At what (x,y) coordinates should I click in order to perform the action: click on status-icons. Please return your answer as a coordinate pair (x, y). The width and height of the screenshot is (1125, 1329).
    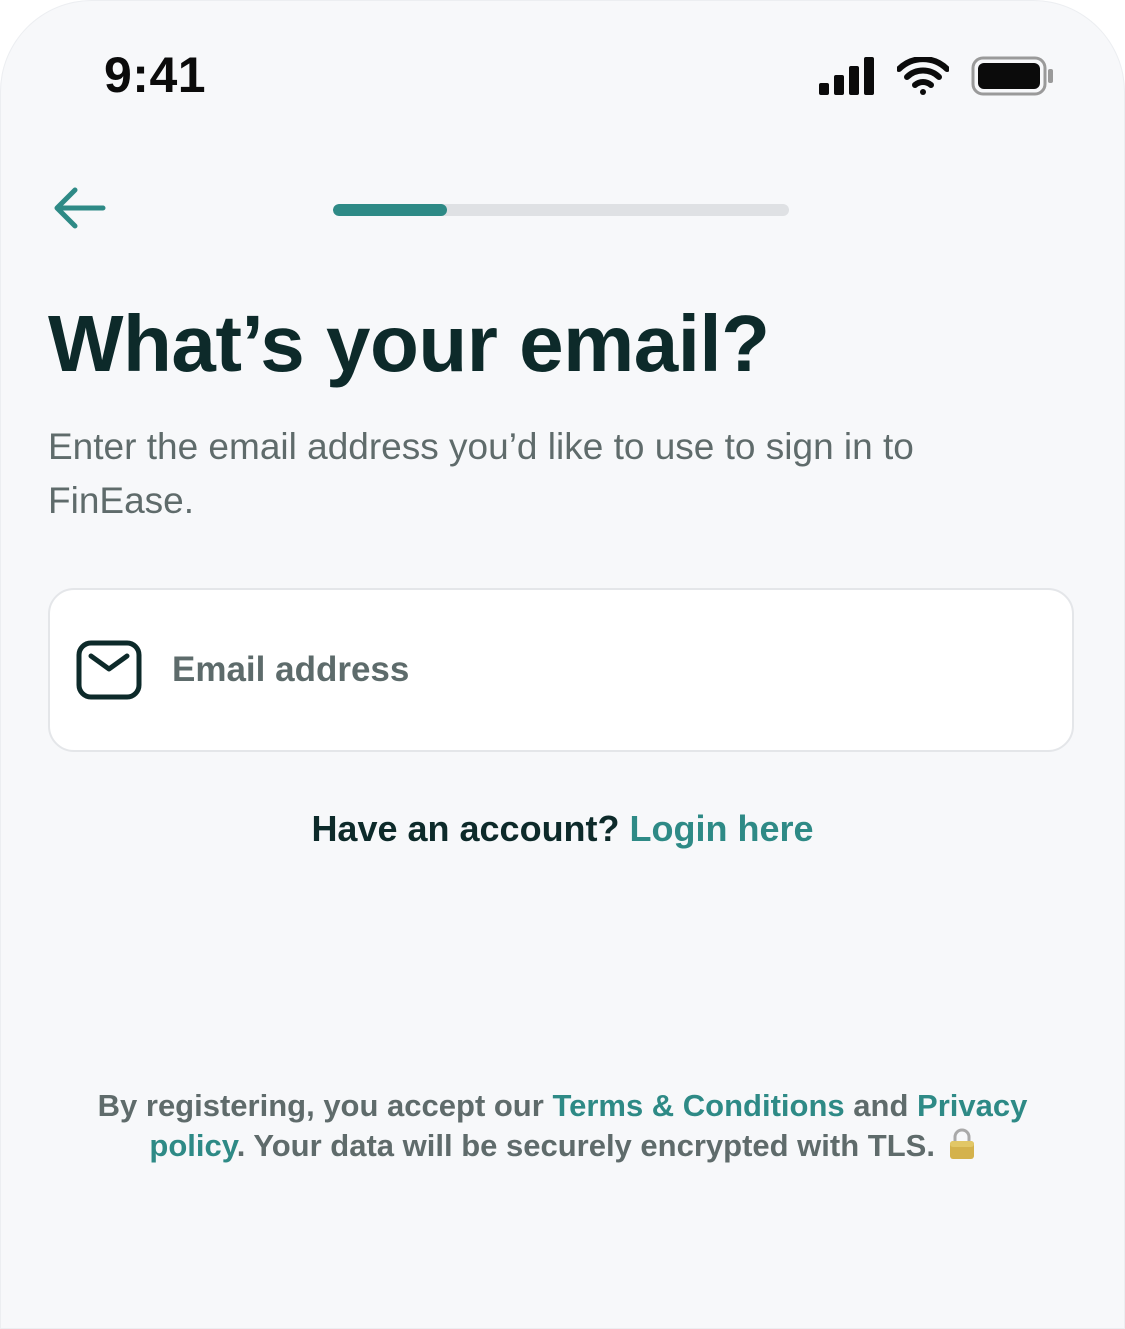
    Looking at the image, I should click on (937, 78).